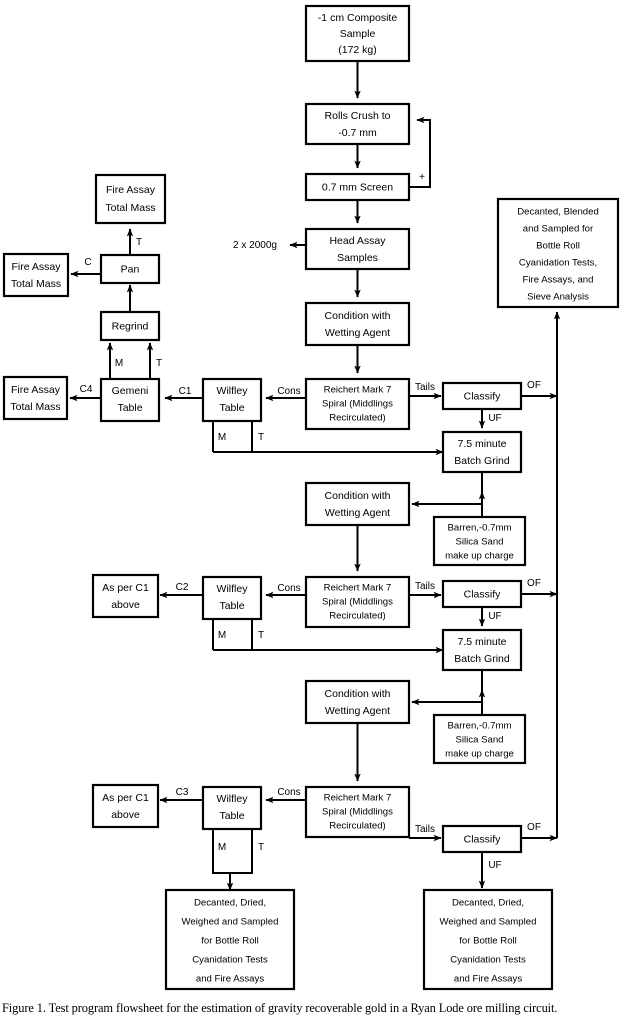 The image size is (624, 1030). Describe the element at coordinates (357, 124) in the screenshot. I see `node-rolls-crush: Rolls Crush to -0.7 mm` at that location.